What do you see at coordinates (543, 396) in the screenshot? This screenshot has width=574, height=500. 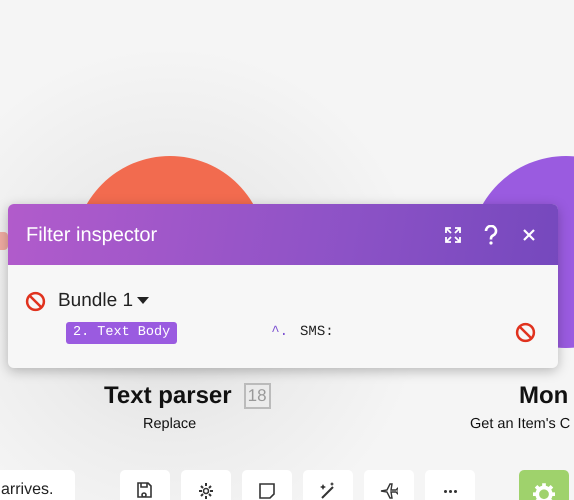 I see `module-title: Mon` at bounding box center [543, 396].